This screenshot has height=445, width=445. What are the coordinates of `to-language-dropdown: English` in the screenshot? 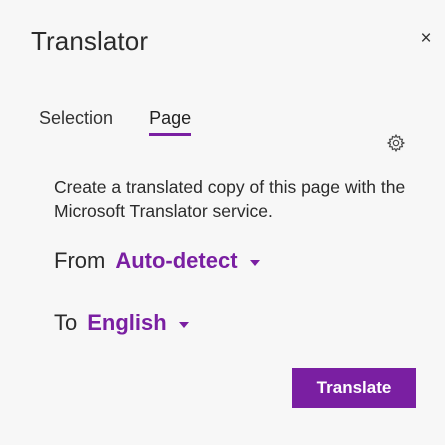 It's located at (138, 323).